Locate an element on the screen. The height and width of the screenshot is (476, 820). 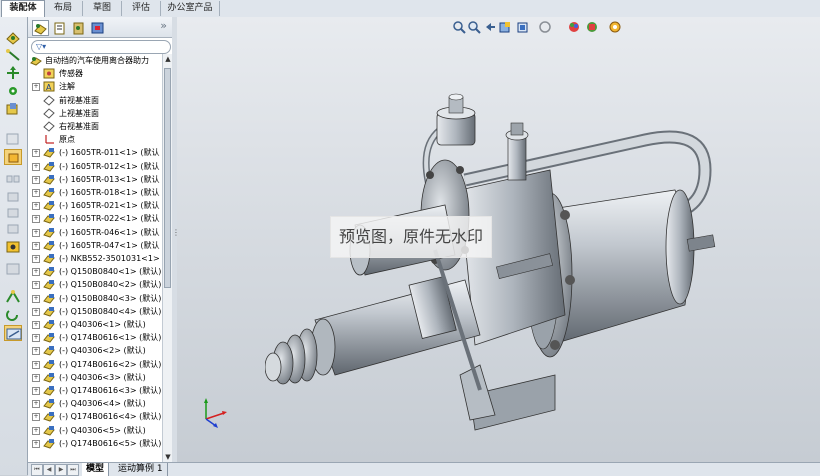
linear-pattern-icon is located at coordinates (13, 179).